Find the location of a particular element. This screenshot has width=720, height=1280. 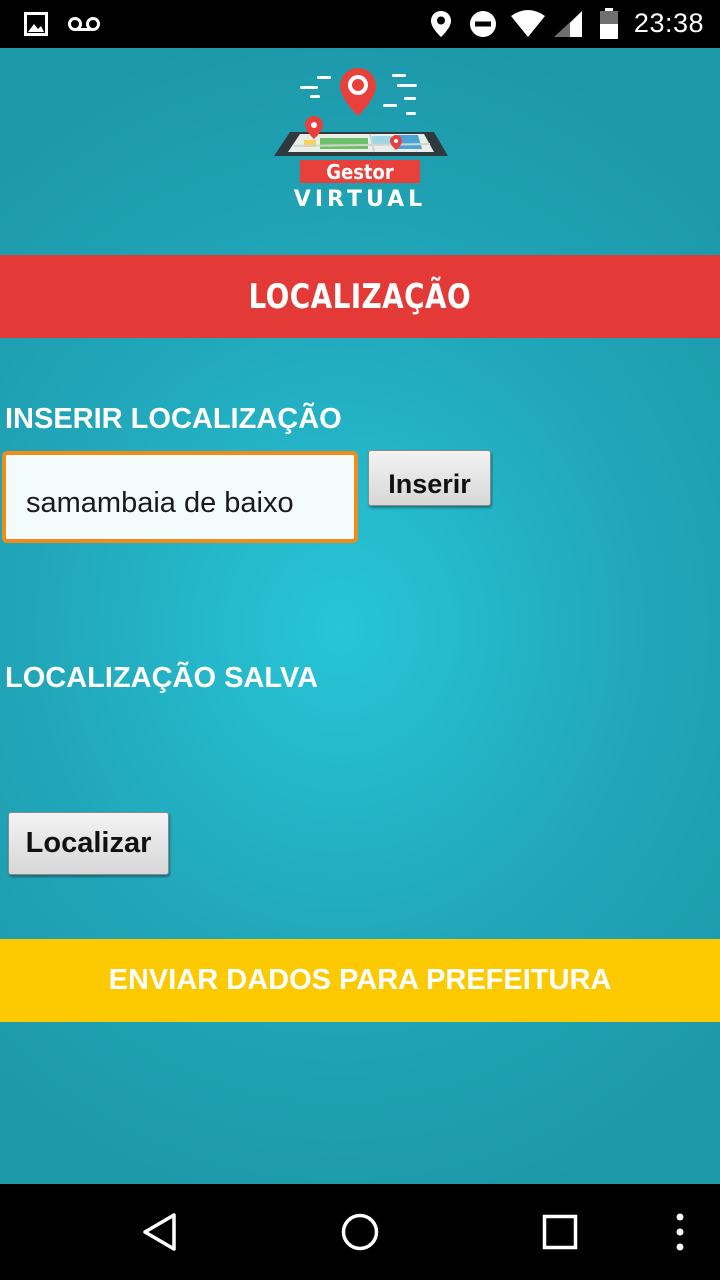

navigation-bar is located at coordinates (360, 1232).